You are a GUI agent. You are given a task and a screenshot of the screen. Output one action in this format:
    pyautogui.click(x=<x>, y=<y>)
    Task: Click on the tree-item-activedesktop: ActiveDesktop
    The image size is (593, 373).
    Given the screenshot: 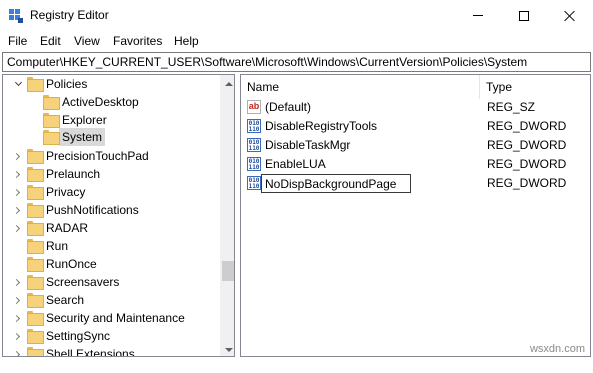 What is the action you would take?
    pyautogui.click(x=111, y=102)
    